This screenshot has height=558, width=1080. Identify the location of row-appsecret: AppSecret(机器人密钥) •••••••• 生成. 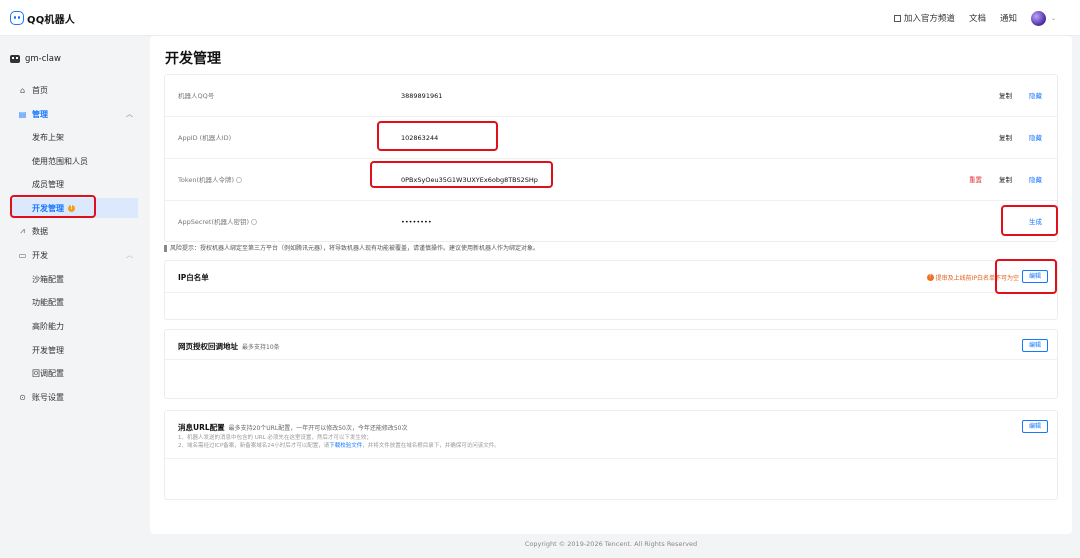
(611, 222).